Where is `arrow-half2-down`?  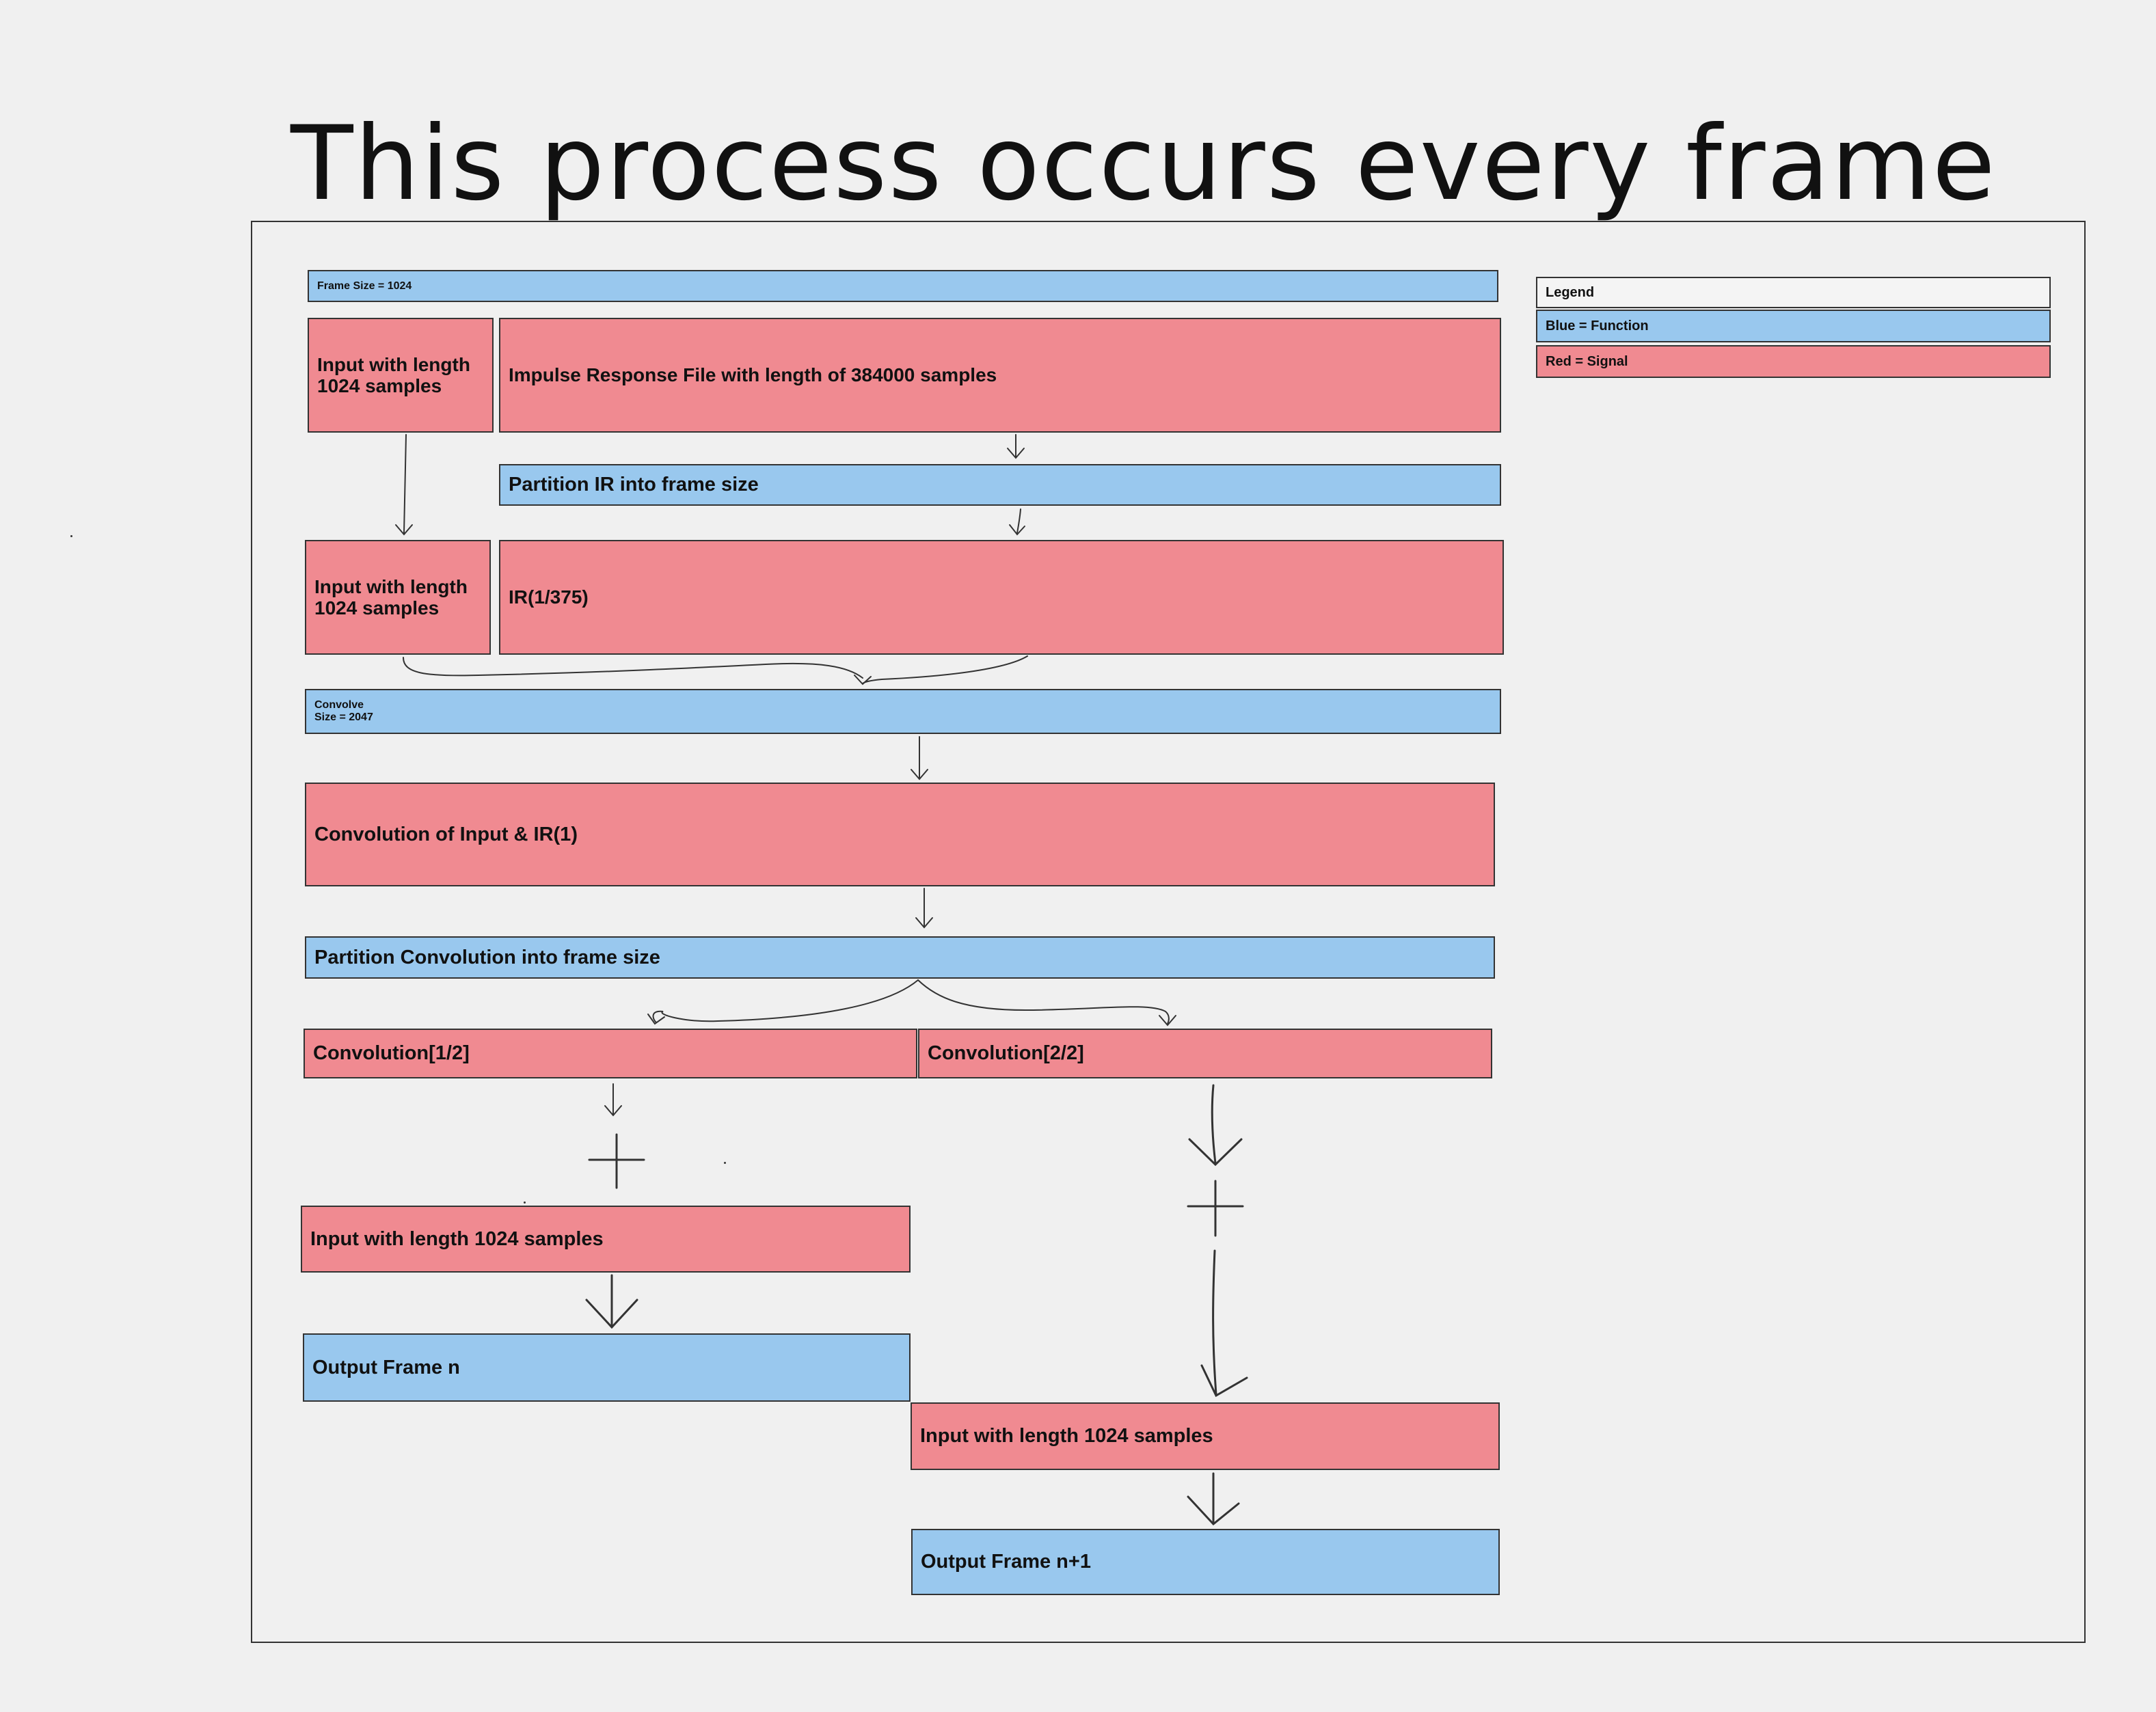
arrow-half2-down is located at coordinates (1215, 1125).